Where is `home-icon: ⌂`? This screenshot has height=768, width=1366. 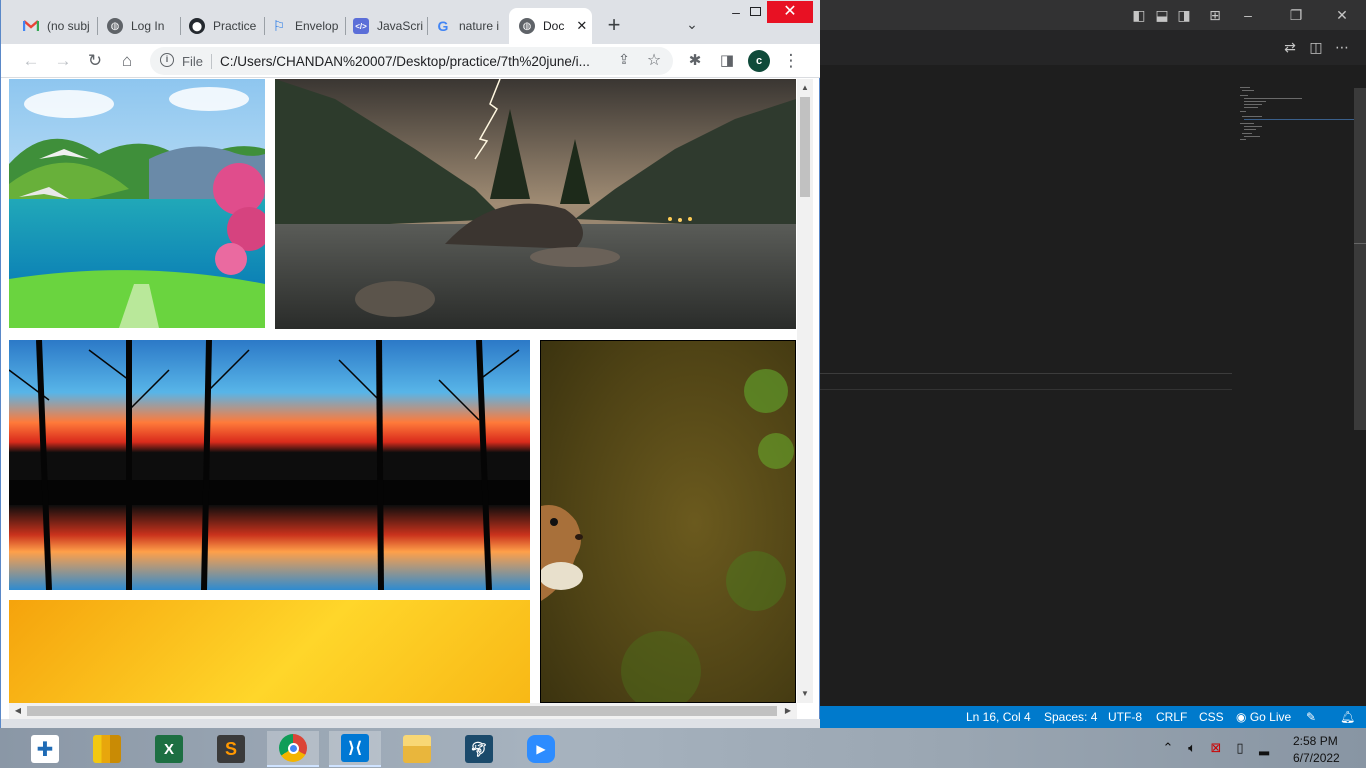 home-icon: ⌂ is located at coordinates (127, 61).